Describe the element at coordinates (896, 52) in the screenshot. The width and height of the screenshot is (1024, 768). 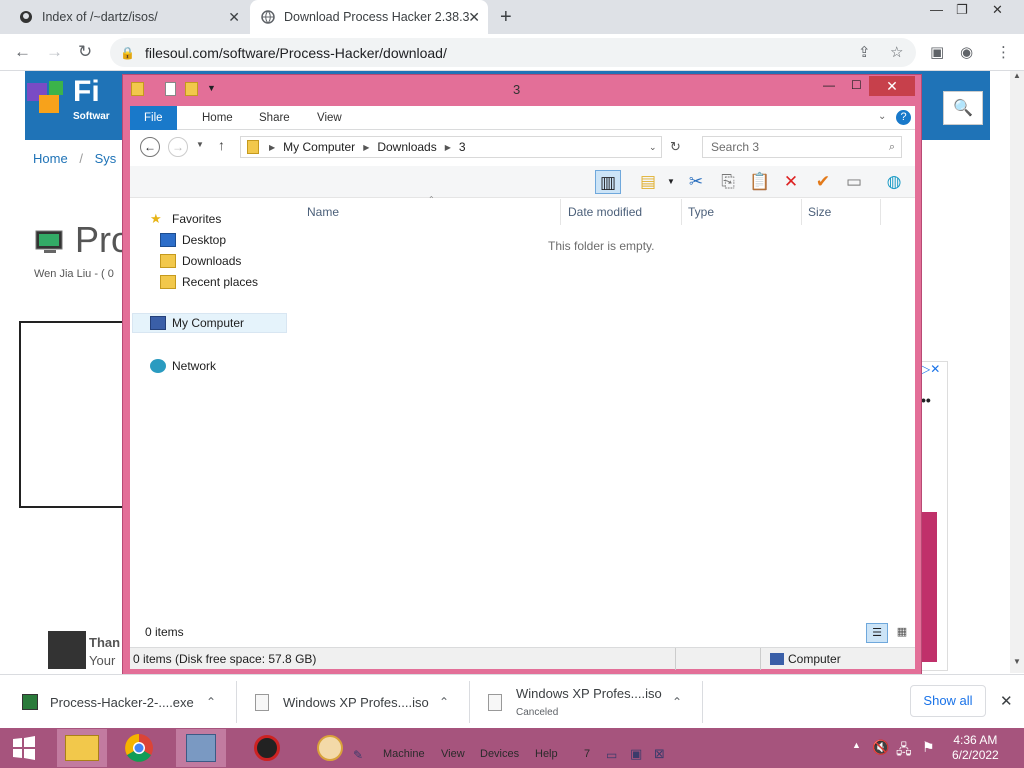
I see `bookmark-star-icon: ☆` at that location.